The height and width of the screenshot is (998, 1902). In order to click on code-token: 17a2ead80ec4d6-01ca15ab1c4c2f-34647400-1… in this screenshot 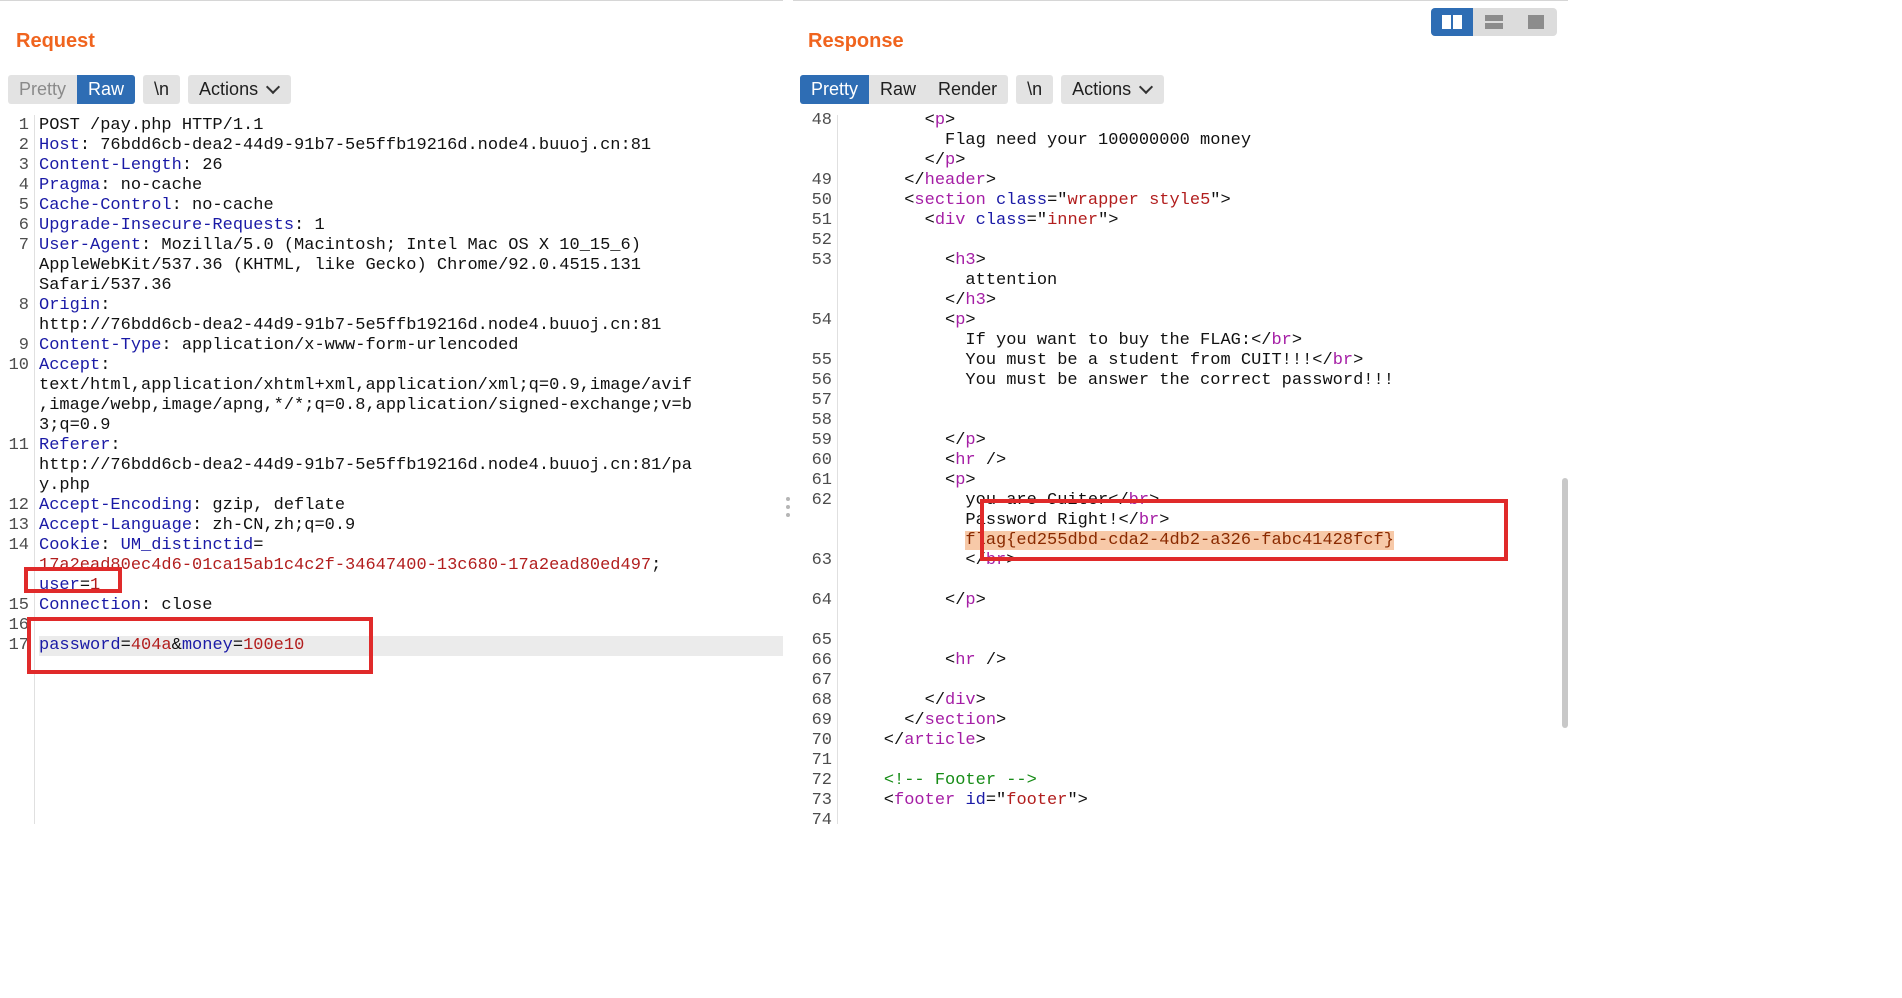, I will do `click(345, 565)`.